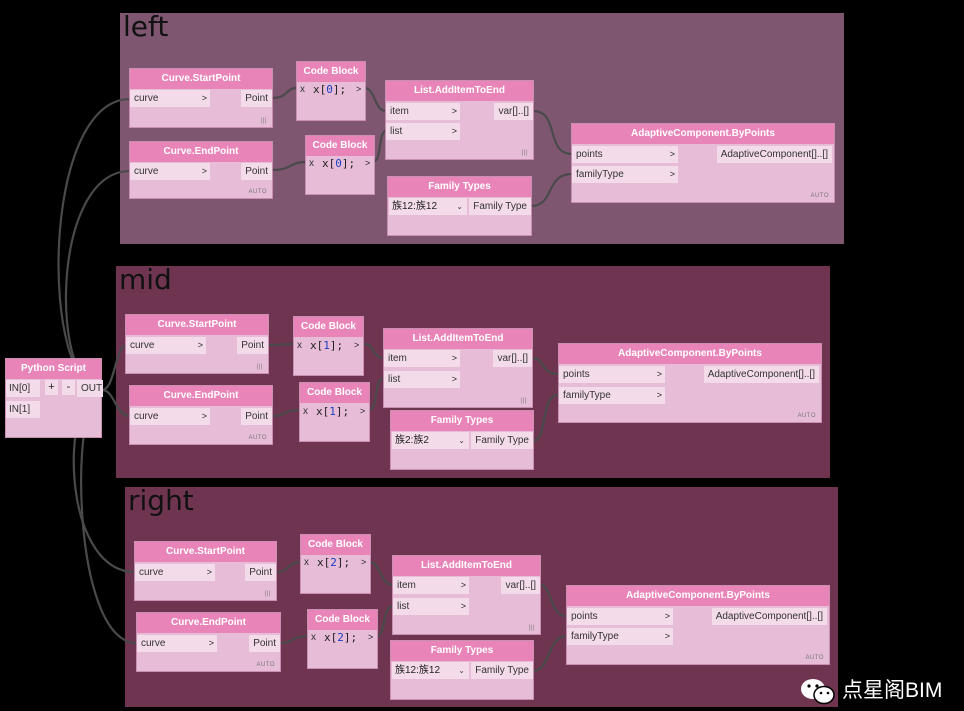  Describe the element at coordinates (161, 500) in the screenshot. I see `group-title-right: right` at that location.